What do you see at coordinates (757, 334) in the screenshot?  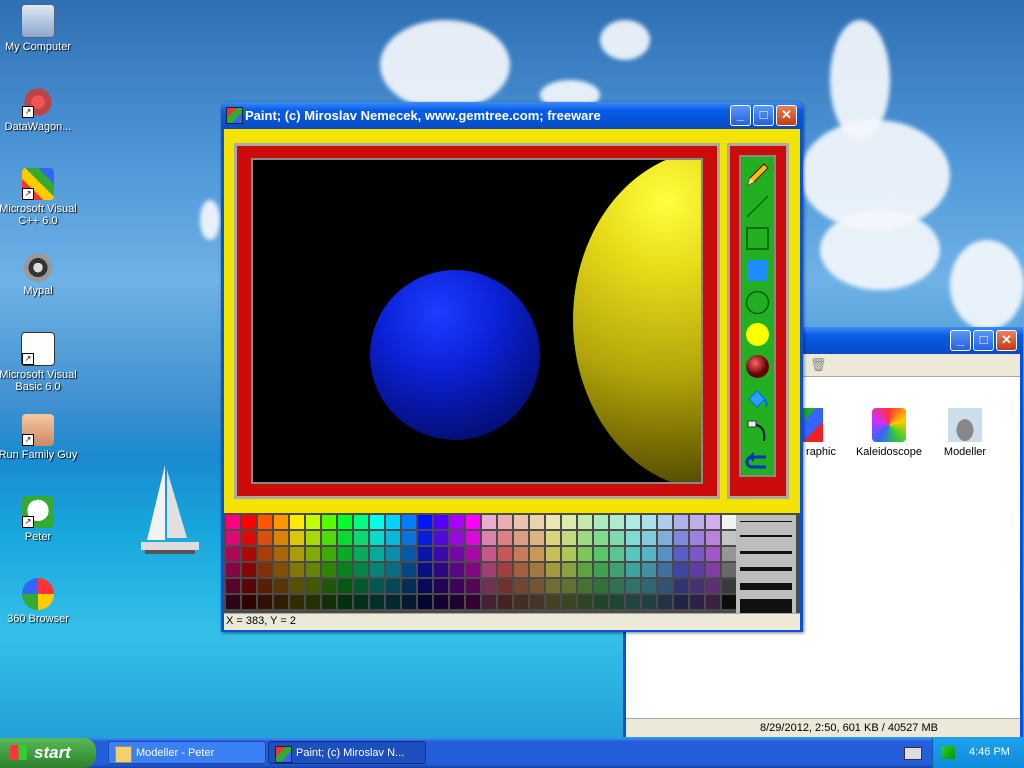 I see `filled-circle-tool-icon` at bounding box center [757, 334].